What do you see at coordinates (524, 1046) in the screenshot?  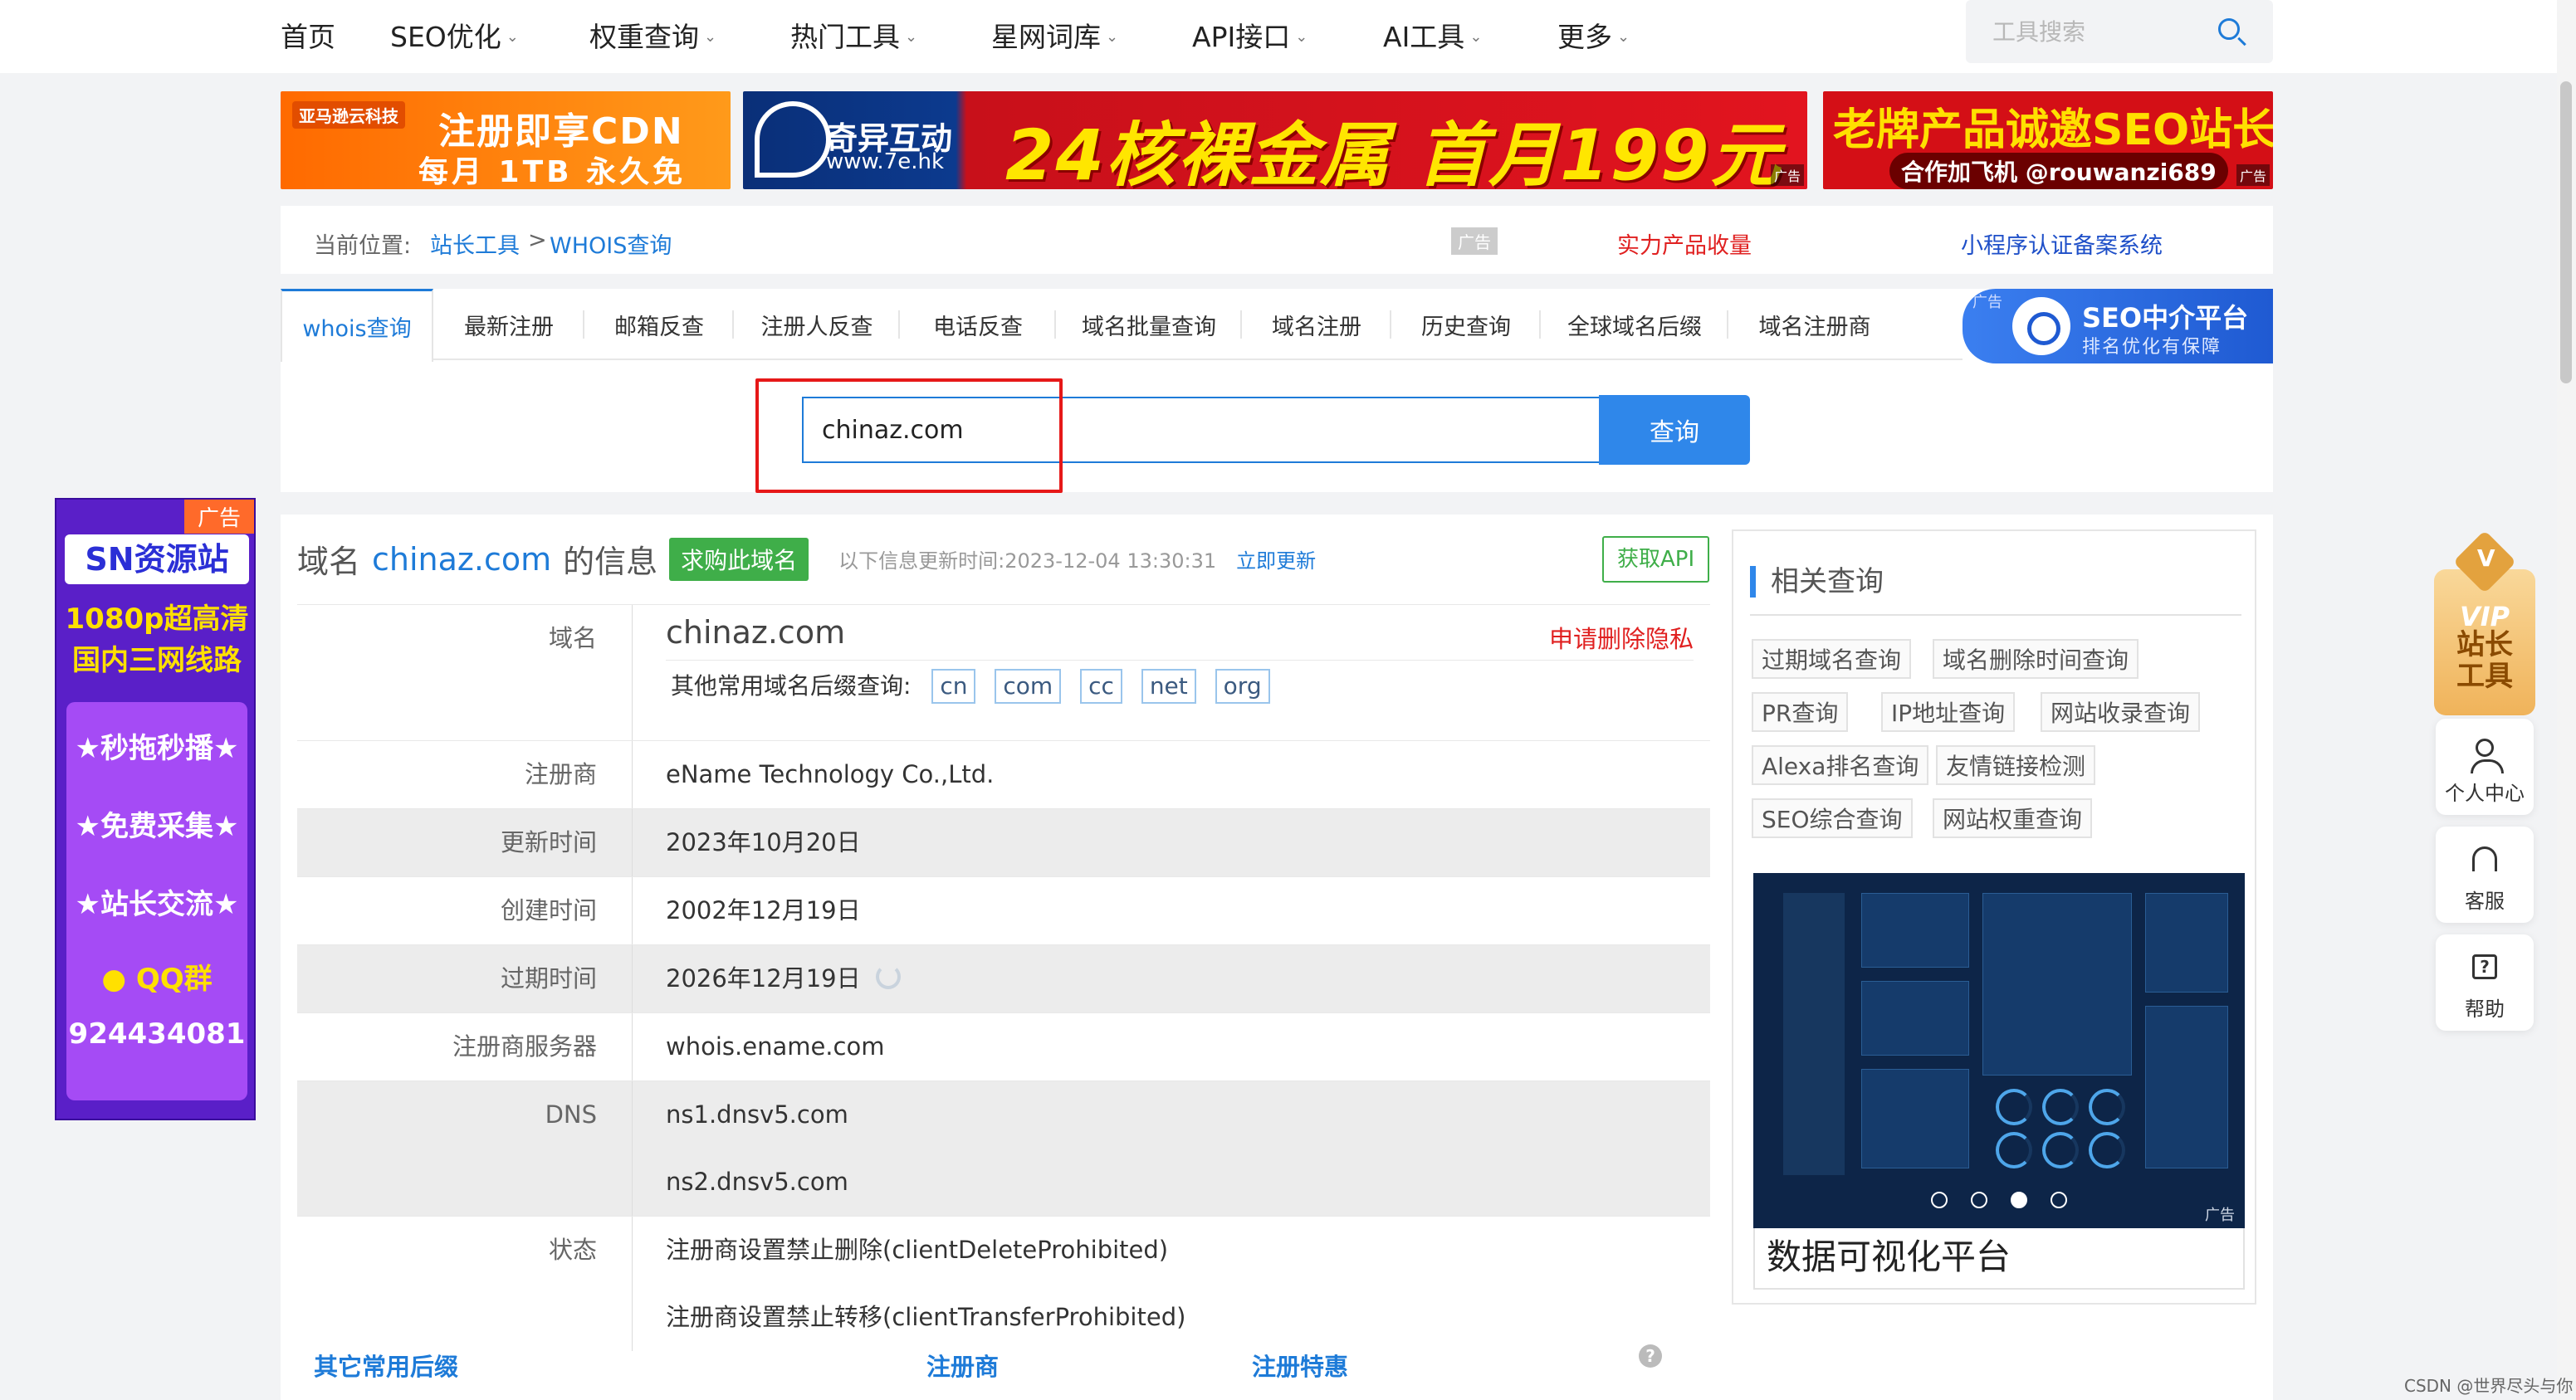 I see `row-key-label: 注册商服务器` at bounding box center [524, 1046].